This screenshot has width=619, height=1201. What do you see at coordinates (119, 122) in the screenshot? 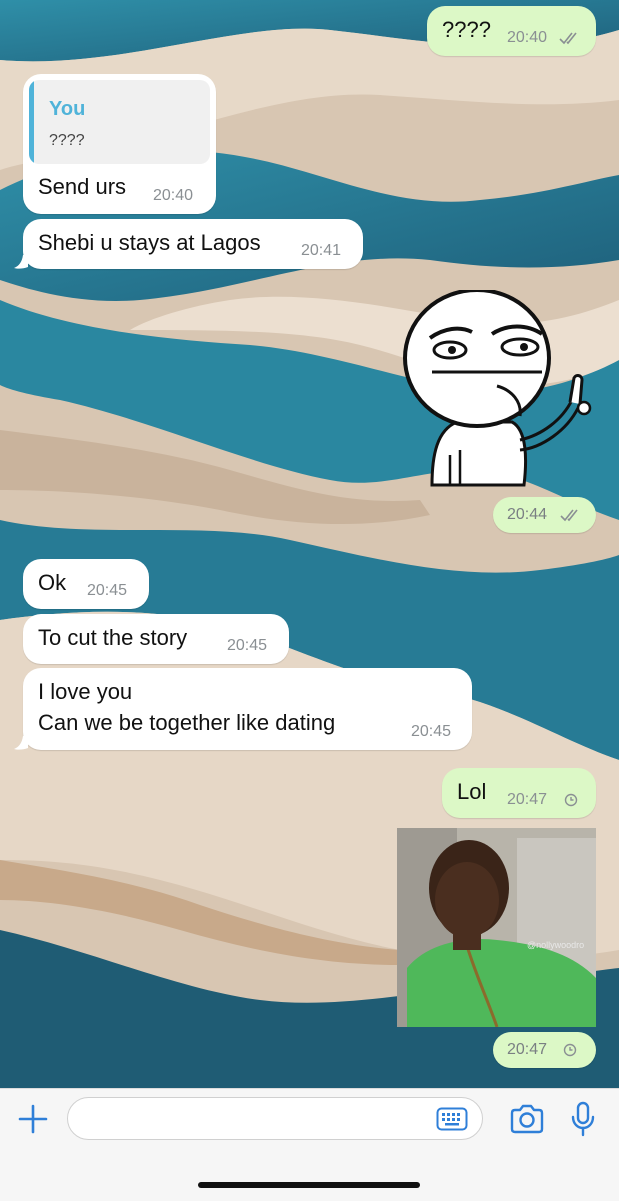
I see `quoted-reply: You ????` at bounding box center [119, 122].